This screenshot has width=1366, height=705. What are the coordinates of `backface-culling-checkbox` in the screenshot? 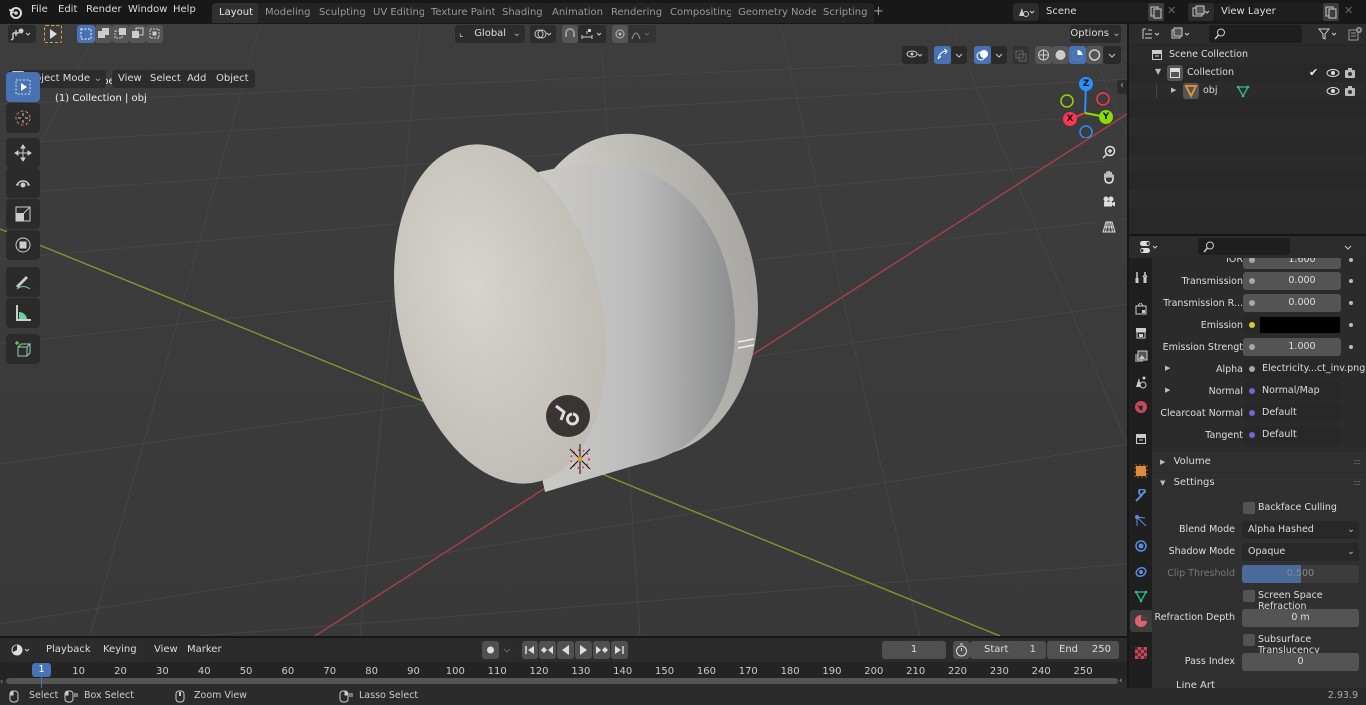 It's located at (1249, 508).